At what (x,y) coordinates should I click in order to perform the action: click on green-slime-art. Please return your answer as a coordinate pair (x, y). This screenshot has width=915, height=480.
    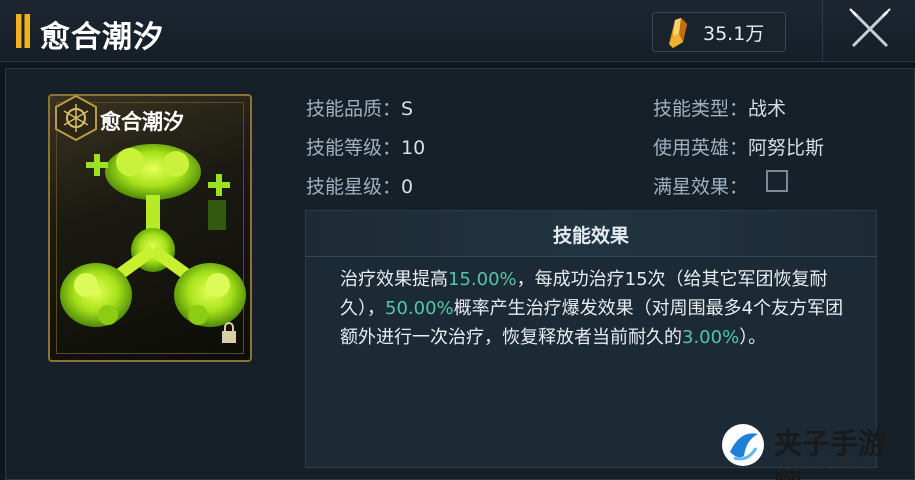
    Looking at the image, I should click on (153, 235).